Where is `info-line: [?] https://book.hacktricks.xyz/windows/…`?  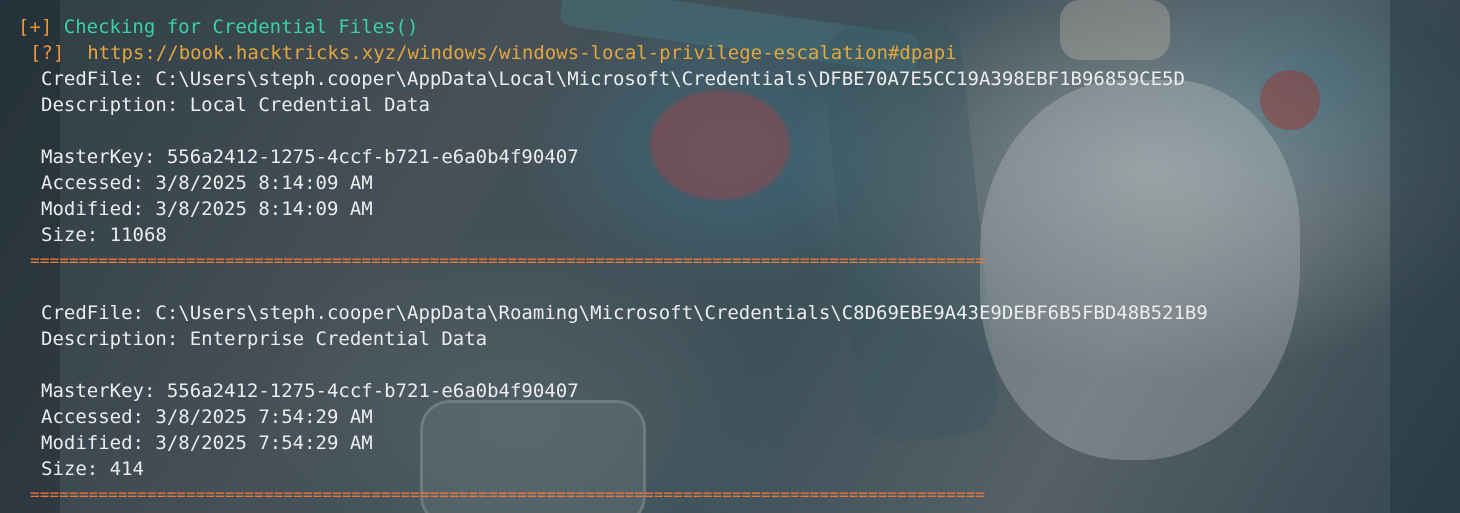
info-line: [?] https://book.hacktricks.xyz/windows/… is located at coordinates (493, 53).